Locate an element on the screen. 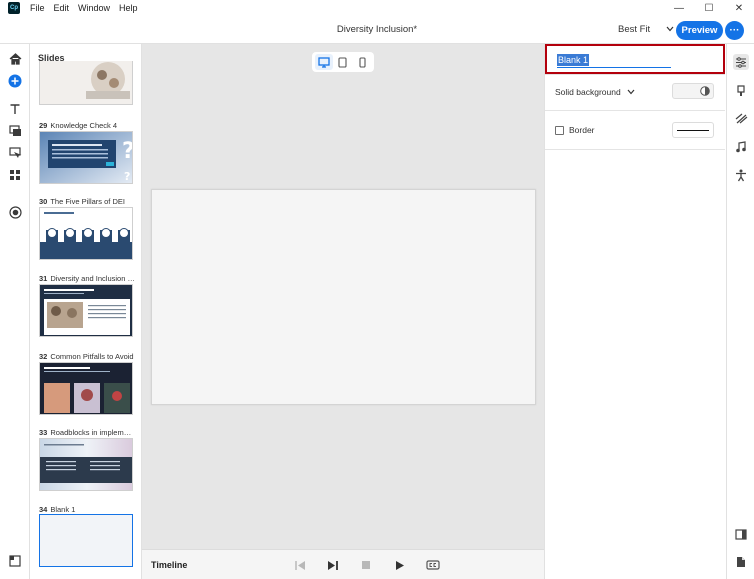  zoom-select: Best Fit is located at coordinates (646, 29).